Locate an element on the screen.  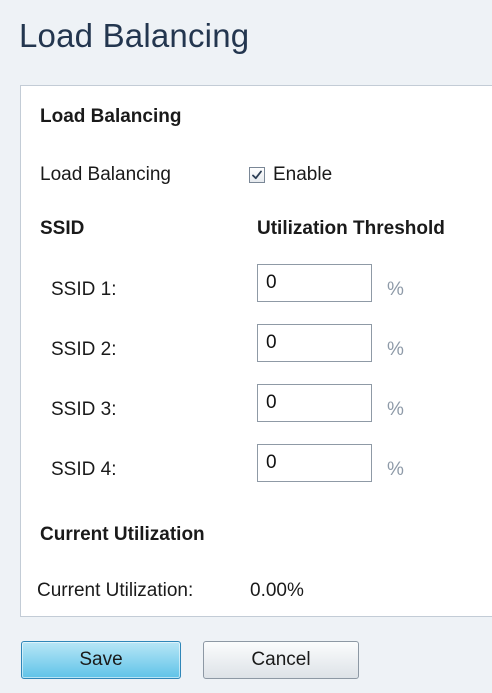
ssid-2-threshold-input is located at coordinates (314, 343).